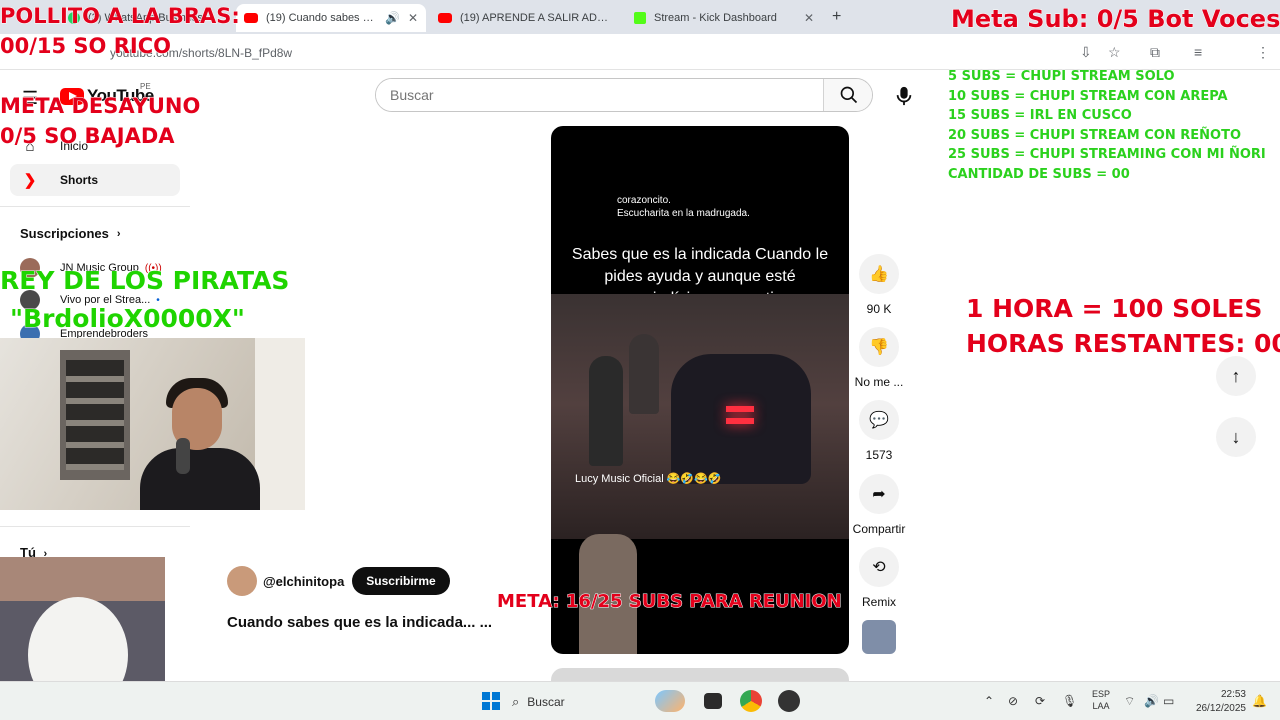  What do you see at coordinates (128, 319) in the screenshot?
I see `overlay-rey-name: "BrdolioX0000X"` at bounding box center [128, 319].